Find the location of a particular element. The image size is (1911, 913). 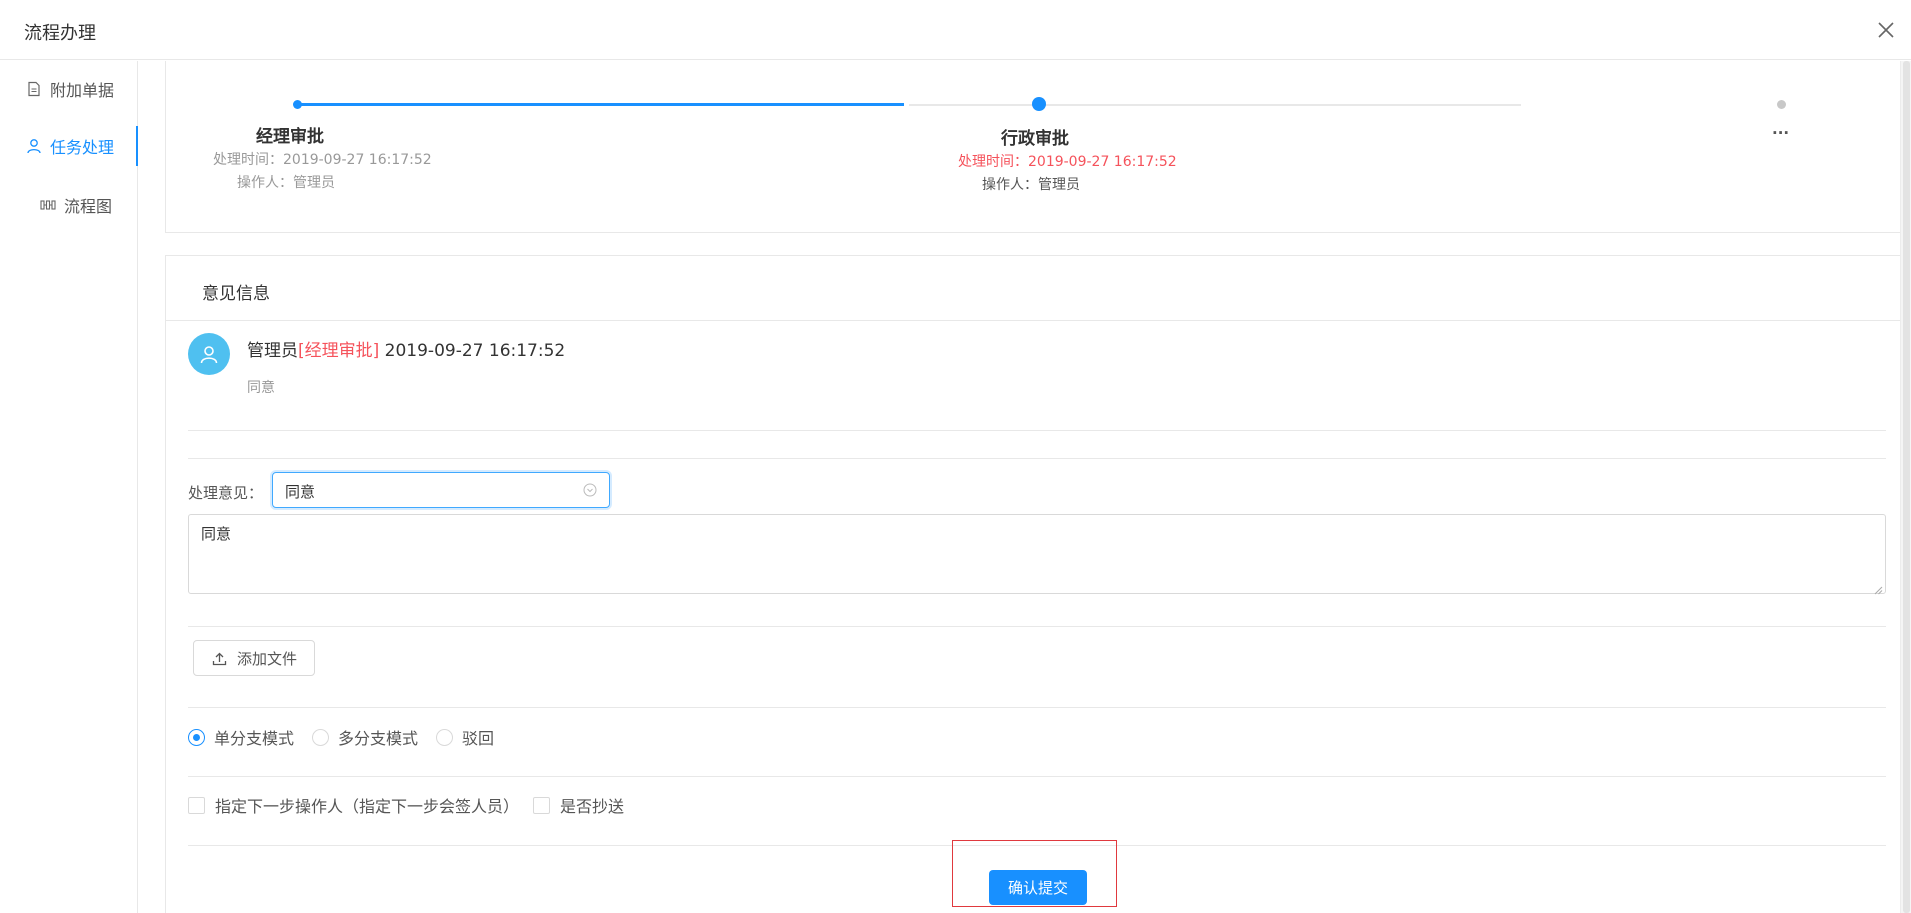

step-connector-pending is located at coordinates (1215, 105).